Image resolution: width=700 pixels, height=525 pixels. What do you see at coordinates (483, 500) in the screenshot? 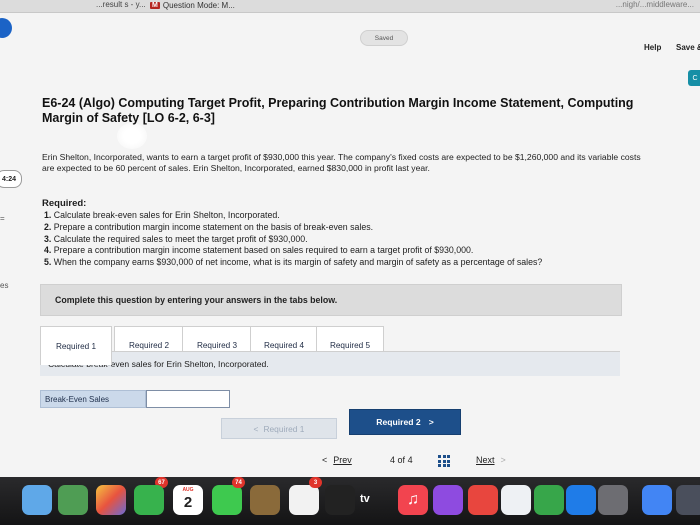
I see `news-icon` at bounding box center [483, 500].